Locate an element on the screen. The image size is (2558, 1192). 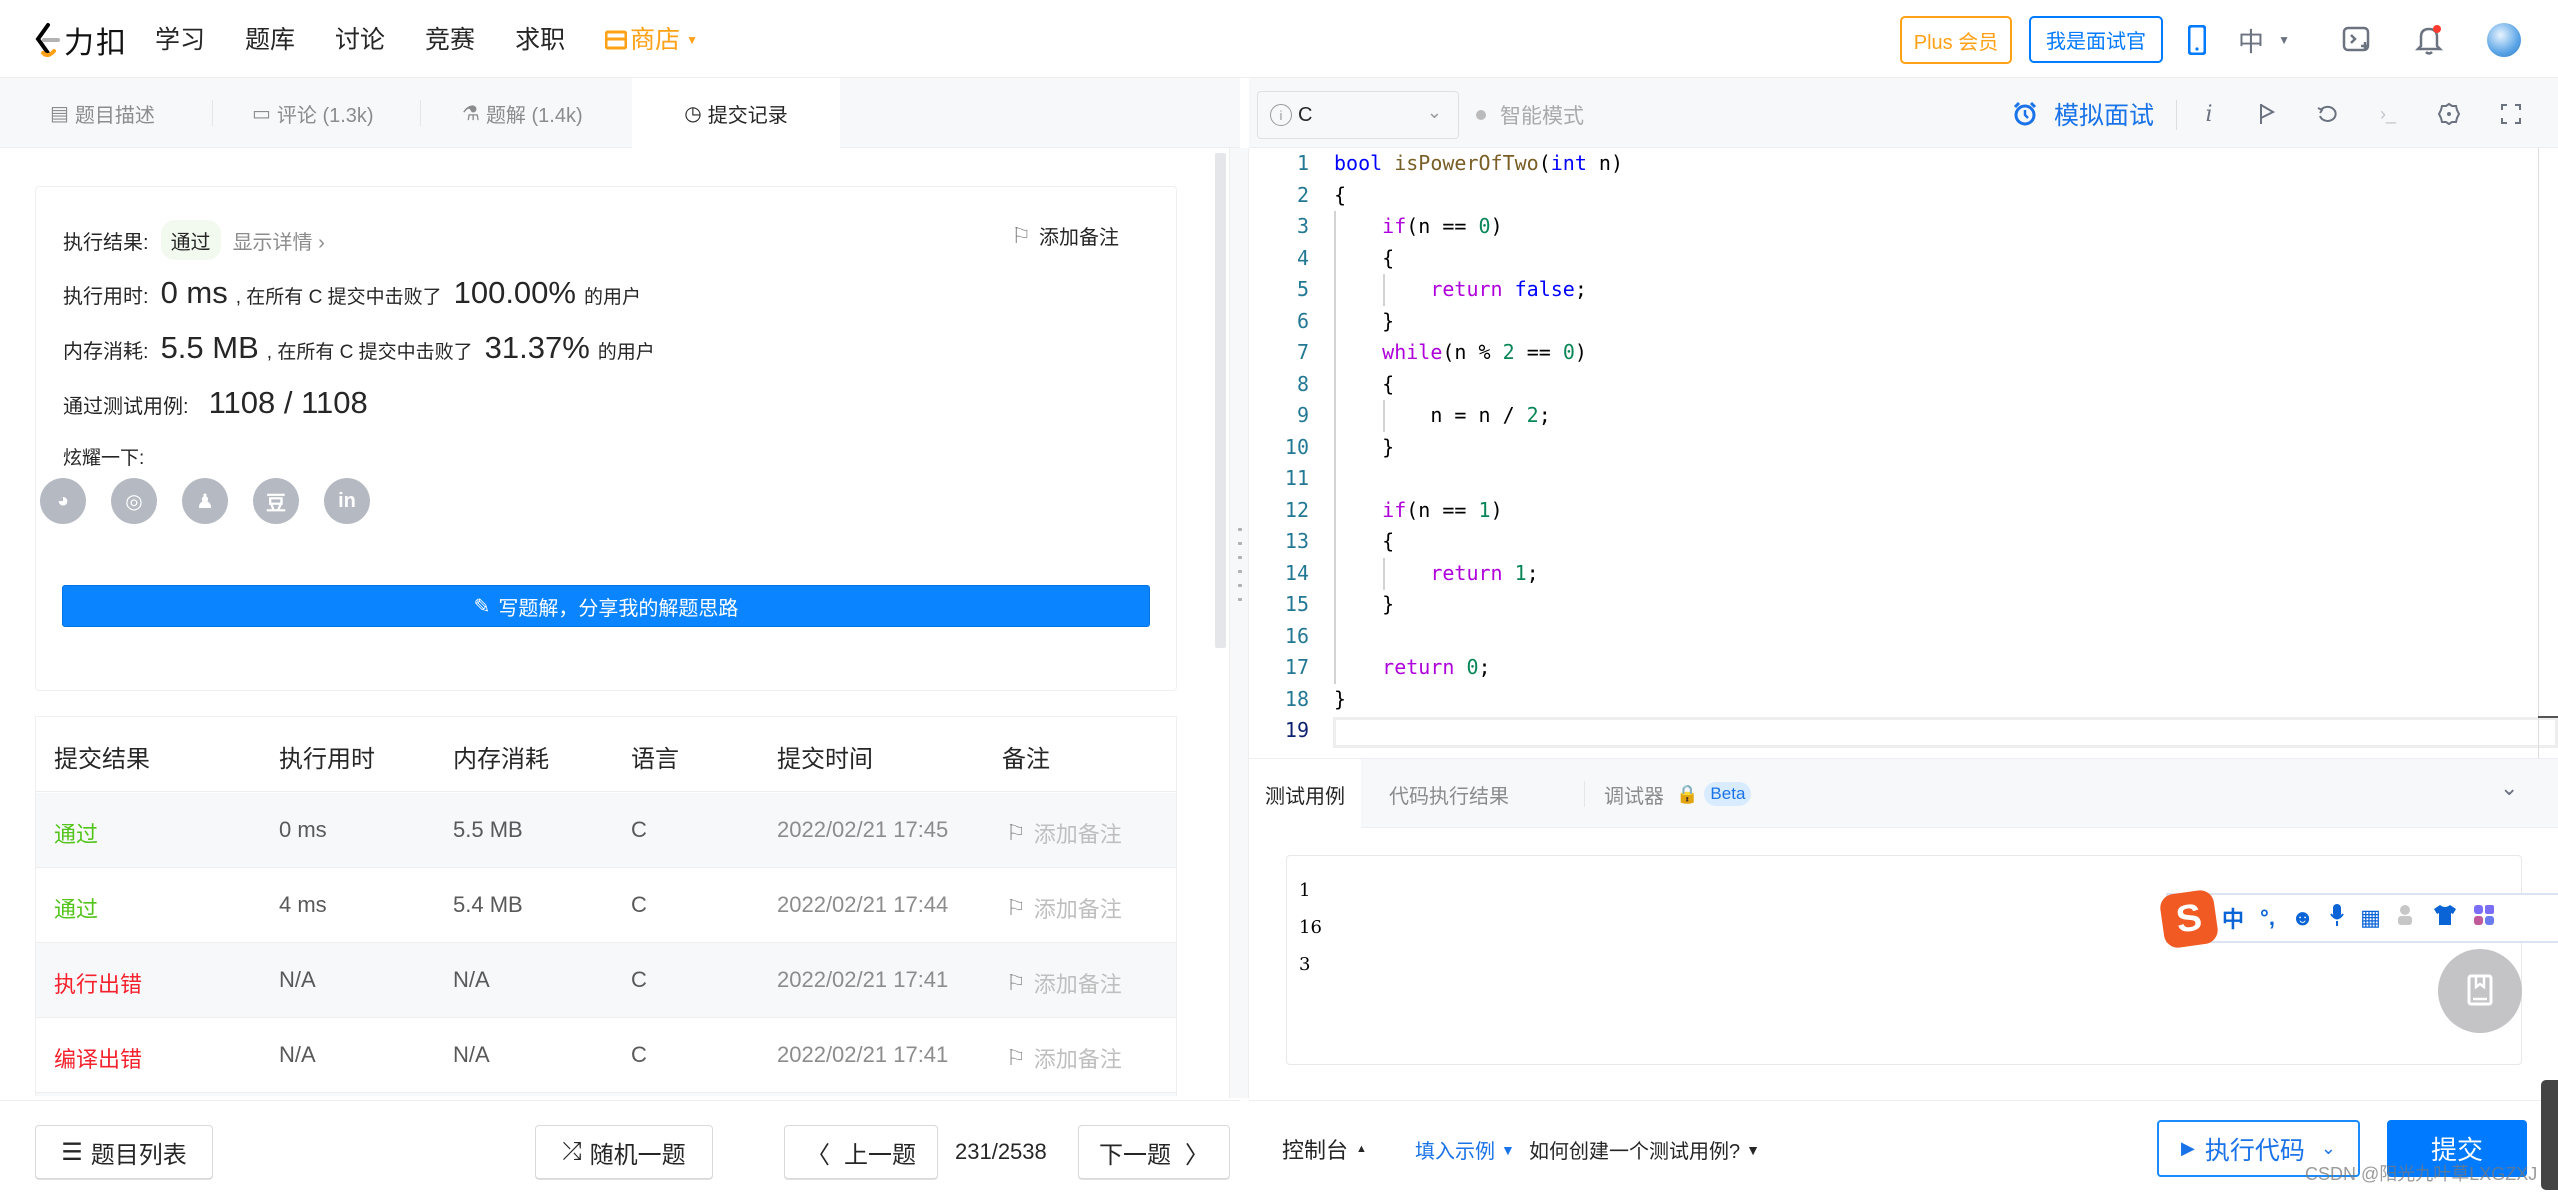
plus-membership-button: Plus 会员 is located at coordinates (1956, 40).